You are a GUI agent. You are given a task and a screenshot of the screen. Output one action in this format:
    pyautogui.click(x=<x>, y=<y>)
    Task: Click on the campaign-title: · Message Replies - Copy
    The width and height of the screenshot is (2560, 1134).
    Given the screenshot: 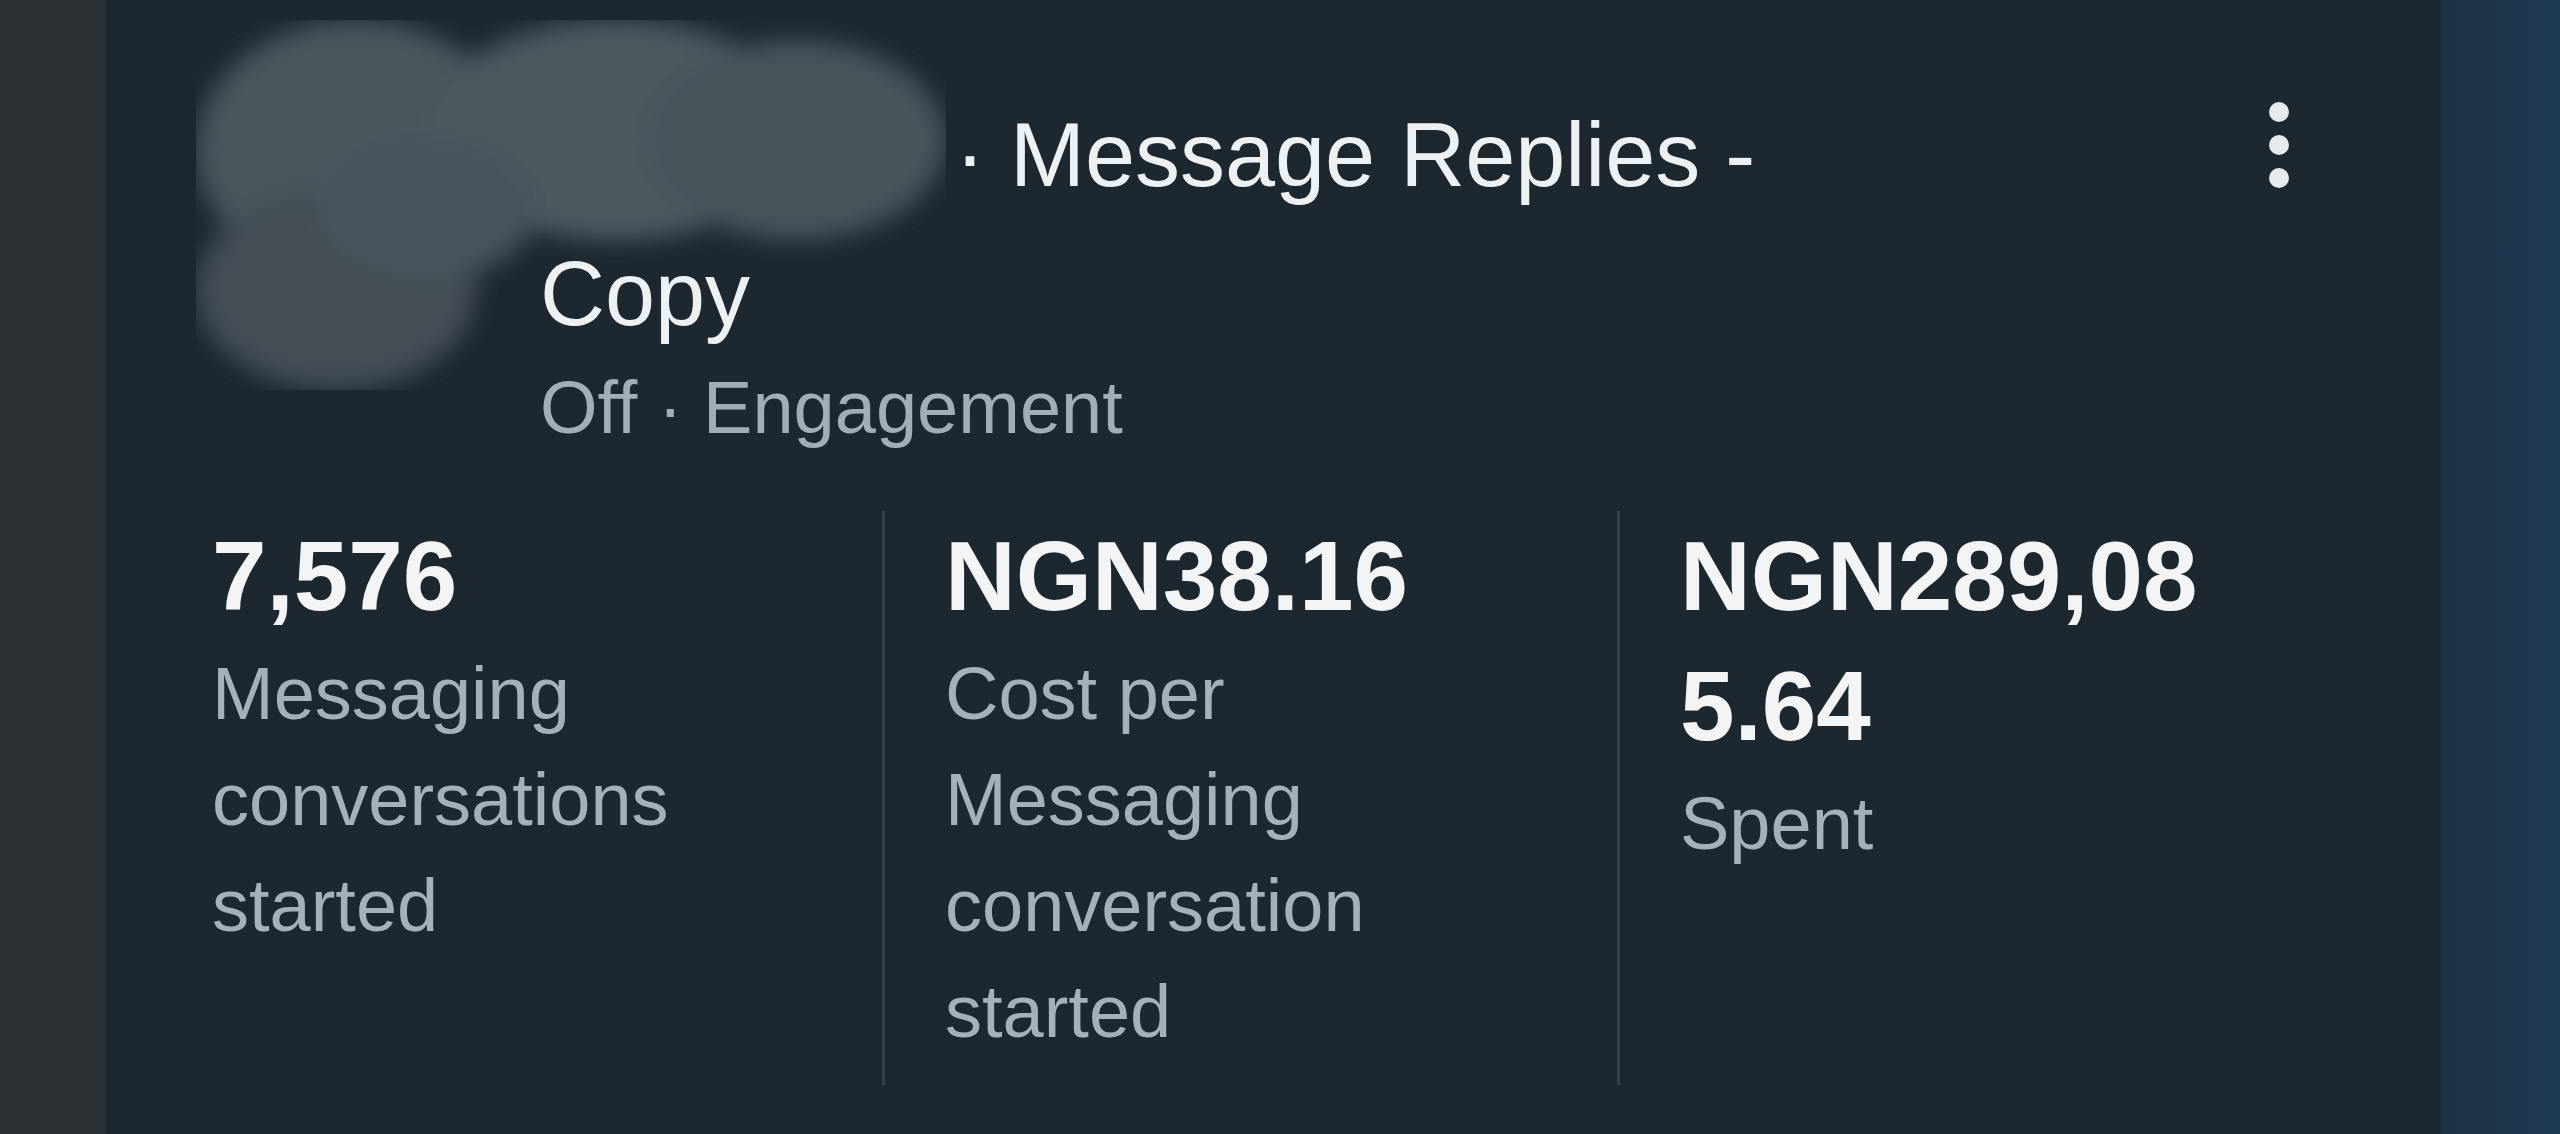 What is the action you would take?
    pyautogui.click(x=1148, y=225)
    